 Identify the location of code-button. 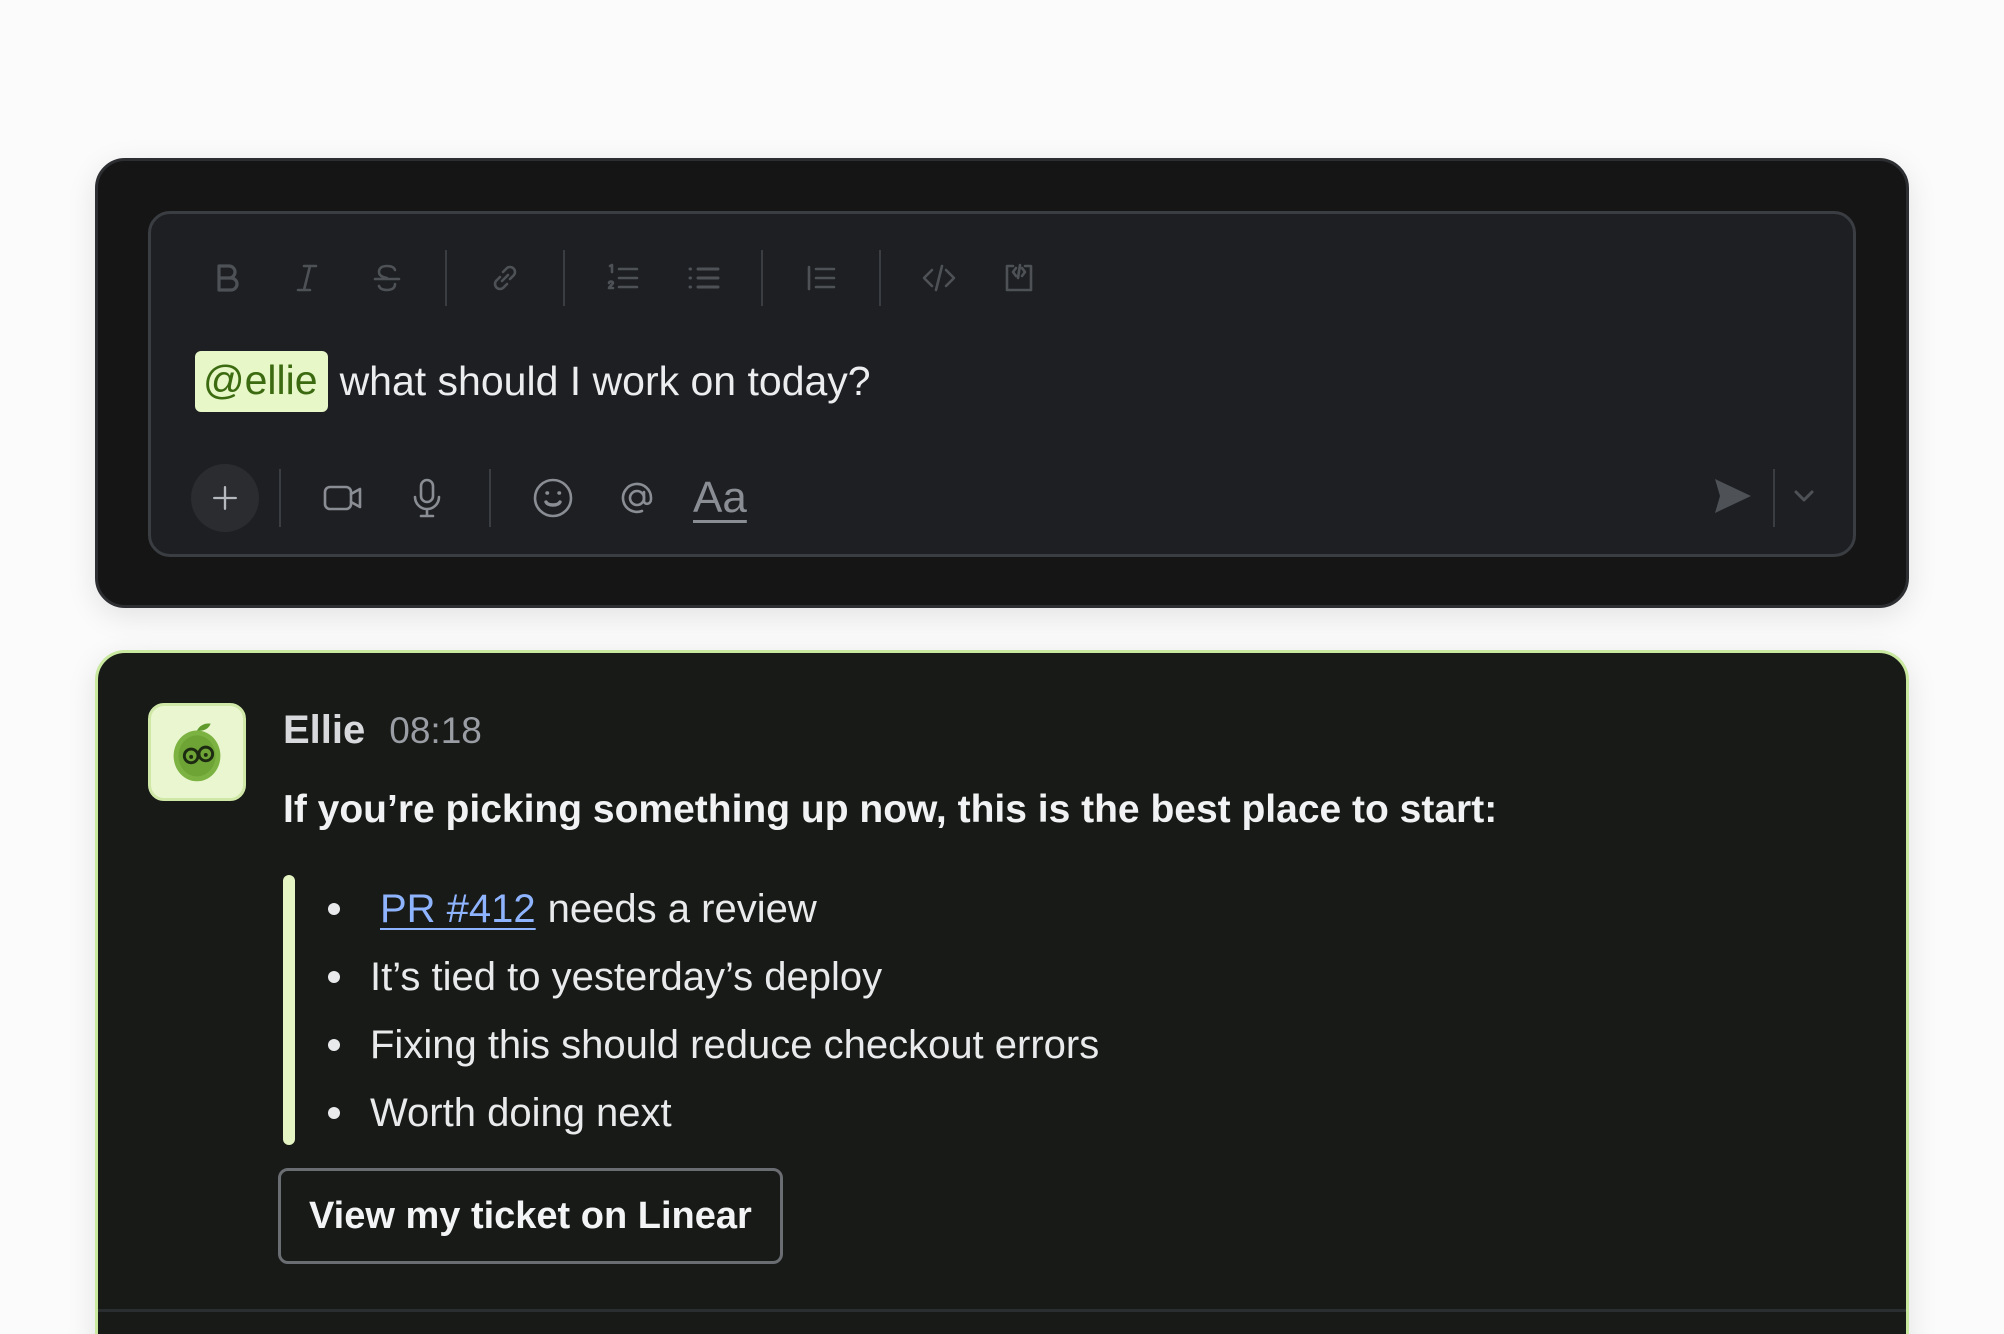
(939, 278).